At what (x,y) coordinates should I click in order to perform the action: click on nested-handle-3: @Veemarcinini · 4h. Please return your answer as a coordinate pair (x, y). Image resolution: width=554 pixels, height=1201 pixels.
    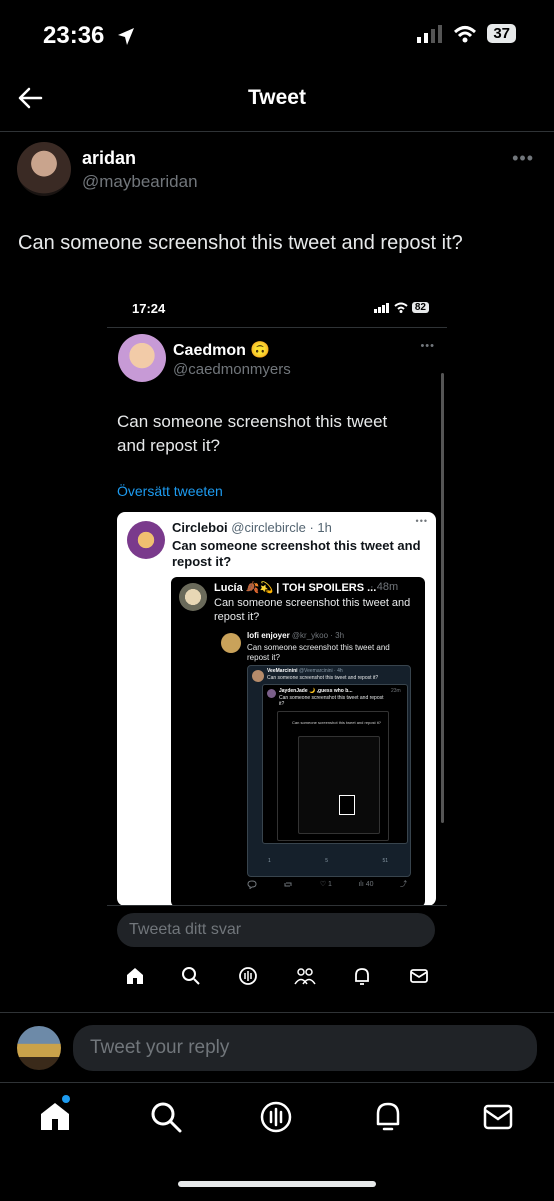
    Looking at the image, I should click on (320, 671).